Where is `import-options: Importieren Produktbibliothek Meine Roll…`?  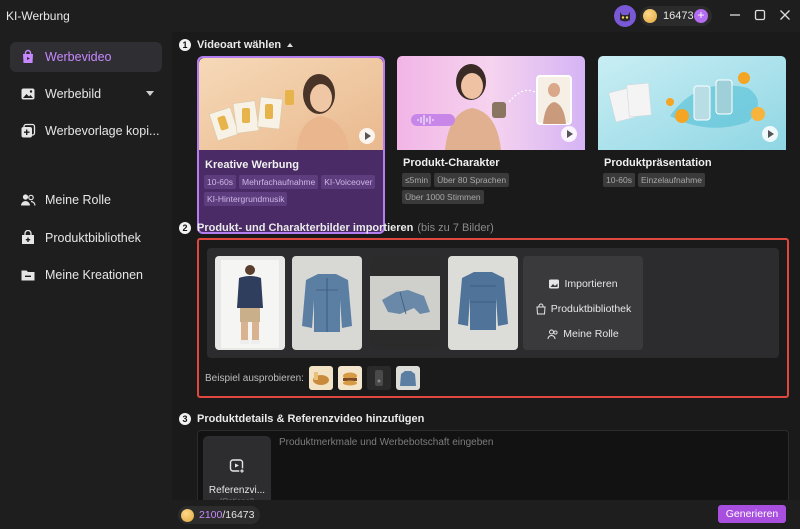 import-options: Importieren Produktbibliothek Meine Roll… is located at coordinates (583, 303).